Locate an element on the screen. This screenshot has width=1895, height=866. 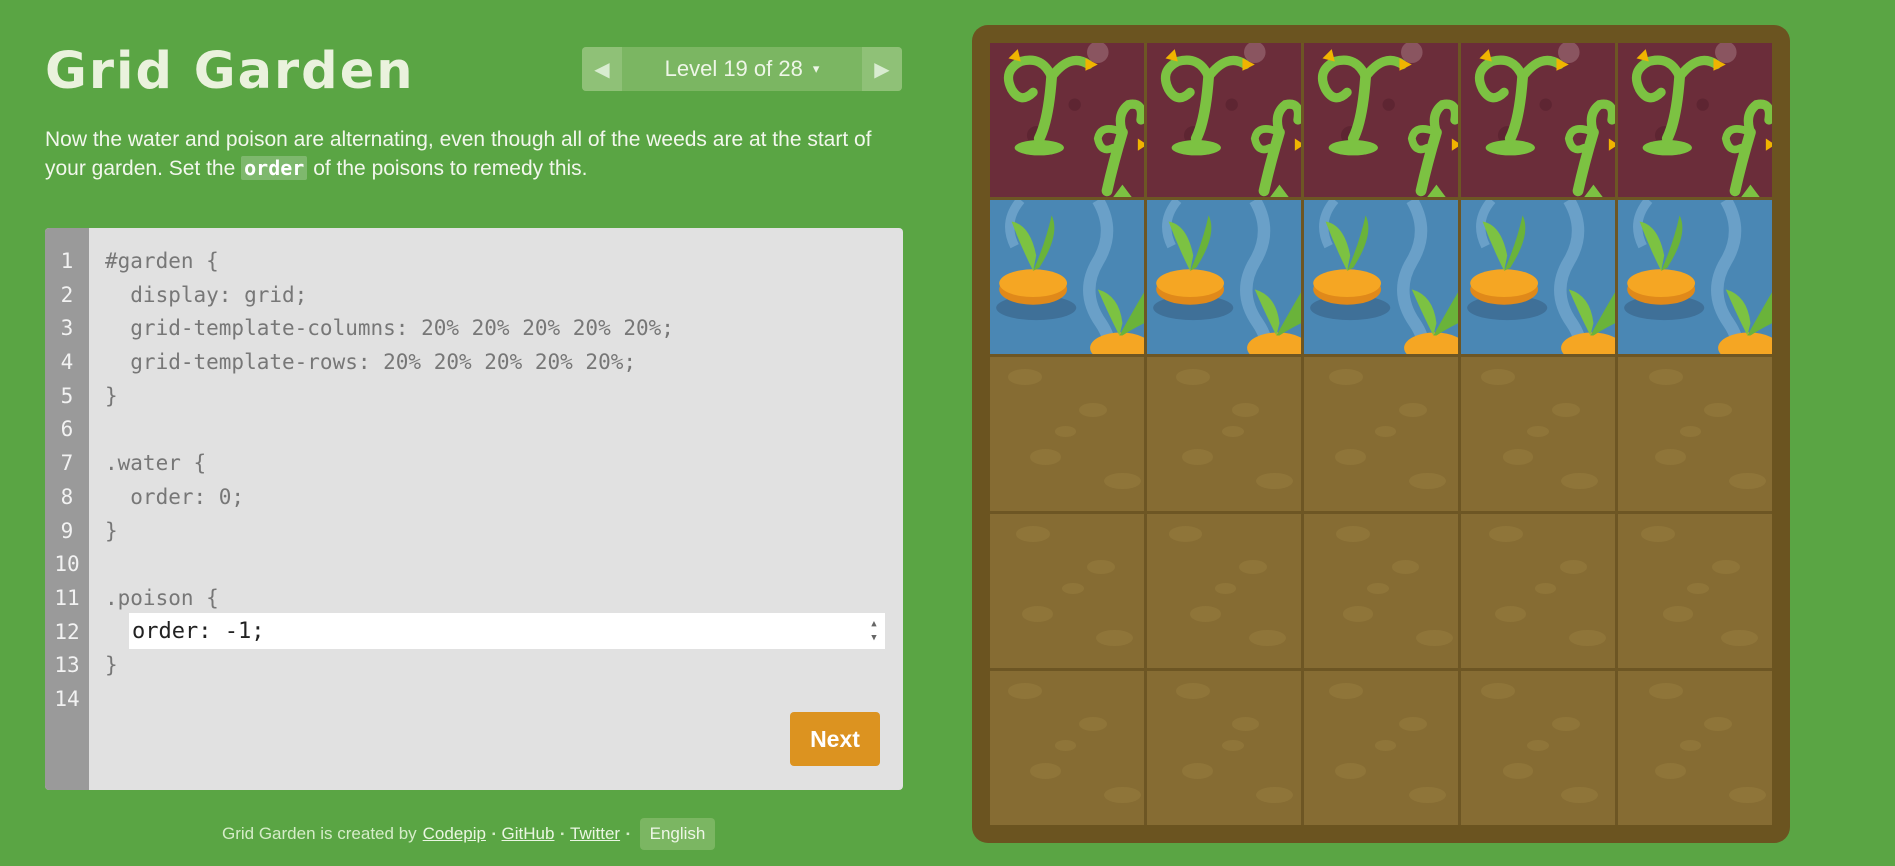
code-line: .water { is located at coordinates (156, 463).